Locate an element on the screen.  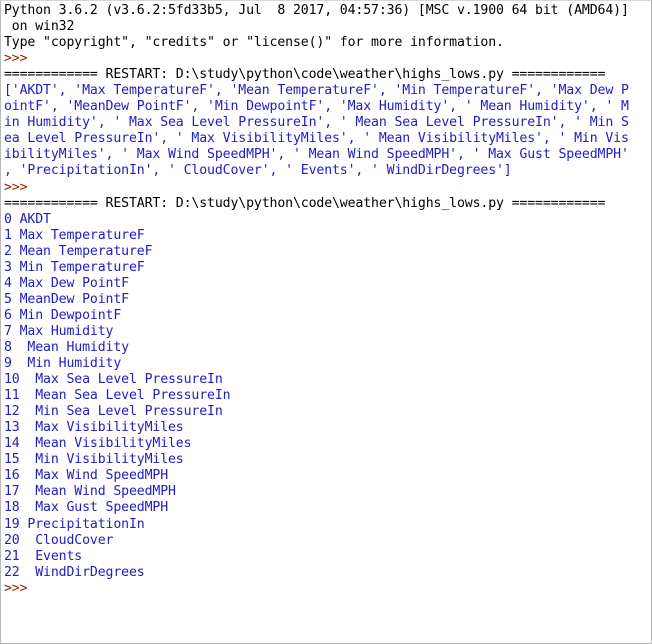
console-line-output: 17 Mean Wind SpeedMPH is located at coordinates (90, 492).